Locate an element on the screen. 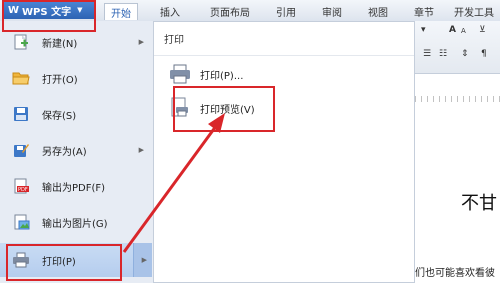 The width and height of the screenshot is (500, 283). document-heading: 不甘 is located at coordinates (479, 203).